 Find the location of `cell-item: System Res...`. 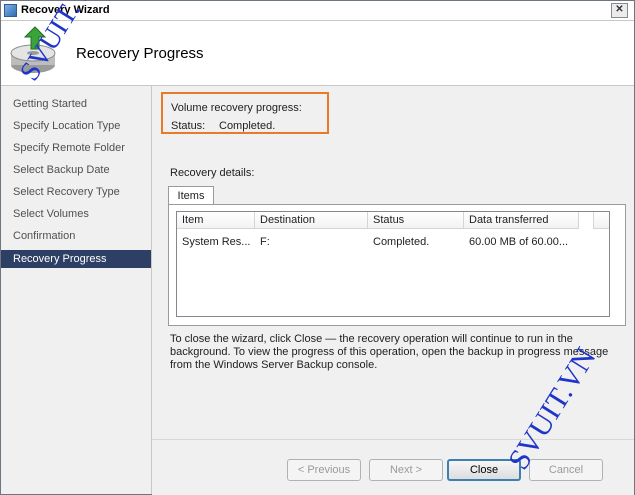

cell-item: System Res... is located at coordinates (216, 242).